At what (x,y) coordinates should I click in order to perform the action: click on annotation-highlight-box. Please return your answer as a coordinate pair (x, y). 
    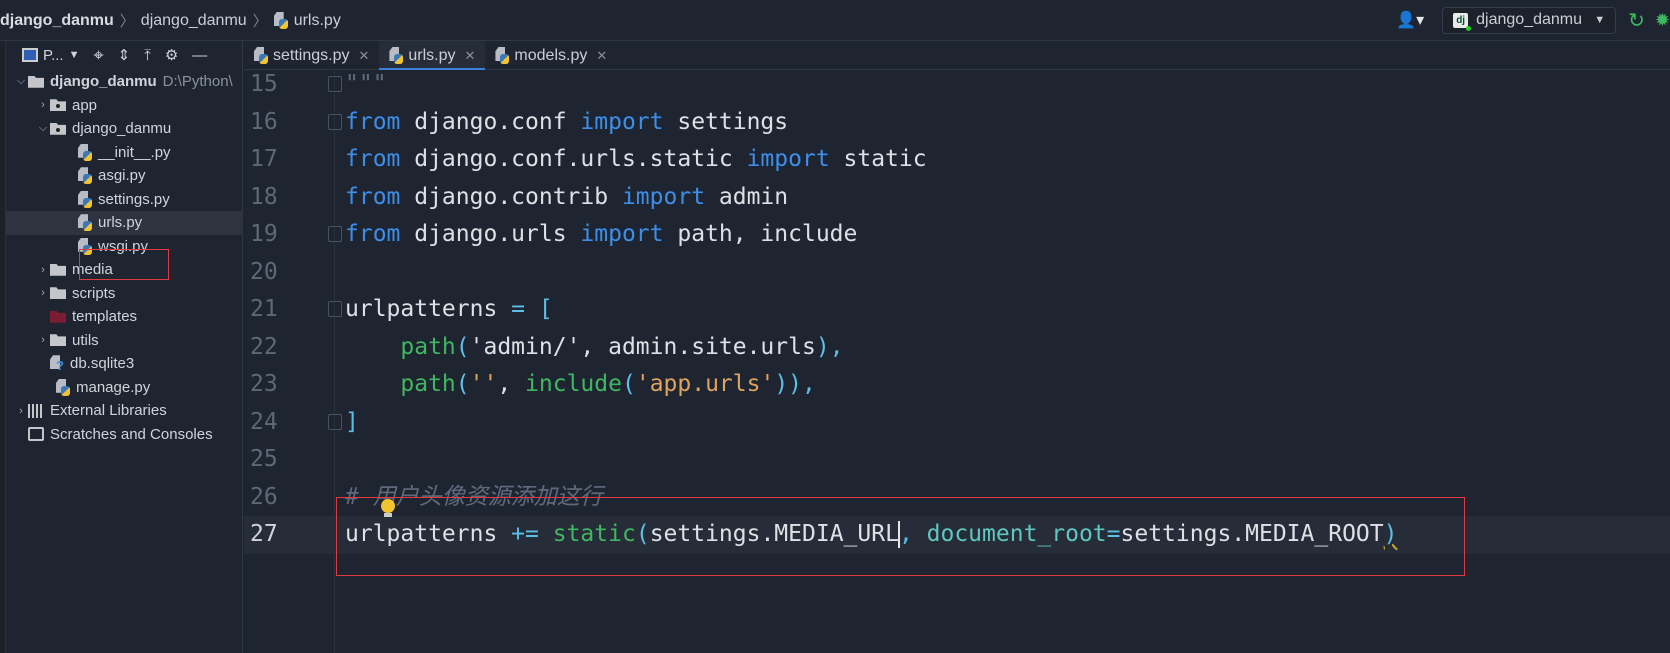
    Looking at the image, I should click on (124, 264).